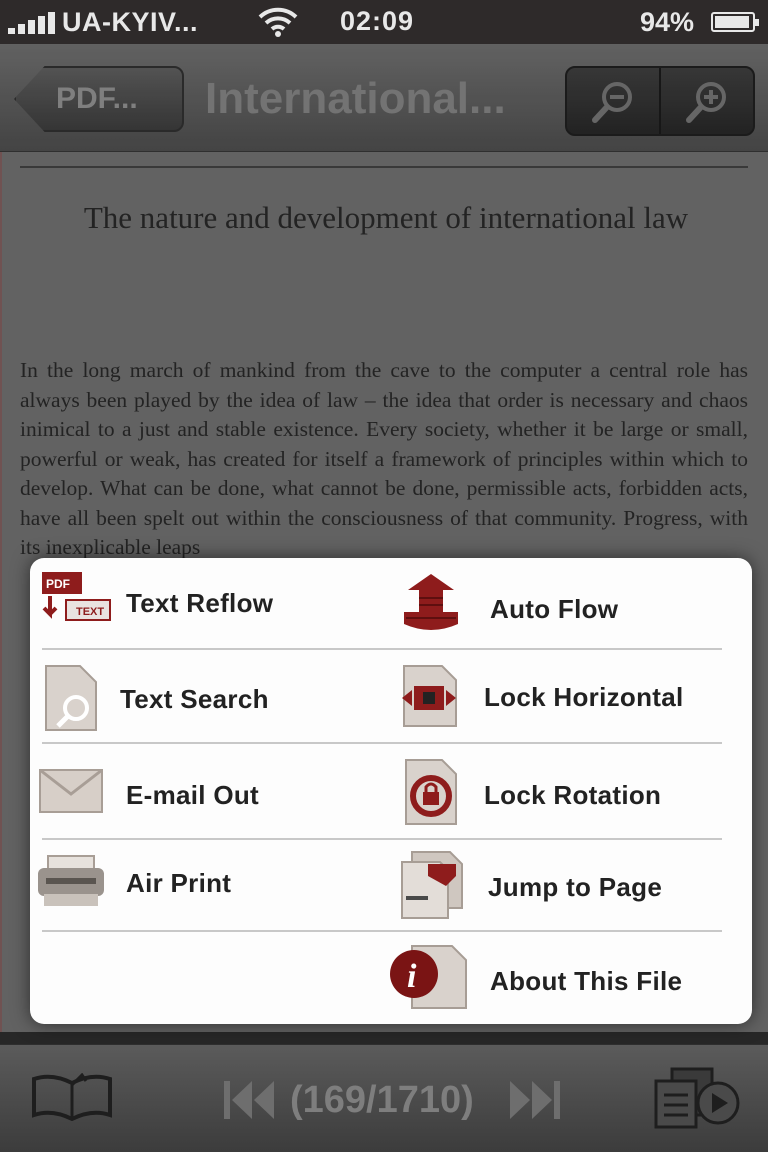  What do you see at coordinates (90, 612) in the screenshot?
I see `svg-text: TEXT` at bounding box center [90, 612].